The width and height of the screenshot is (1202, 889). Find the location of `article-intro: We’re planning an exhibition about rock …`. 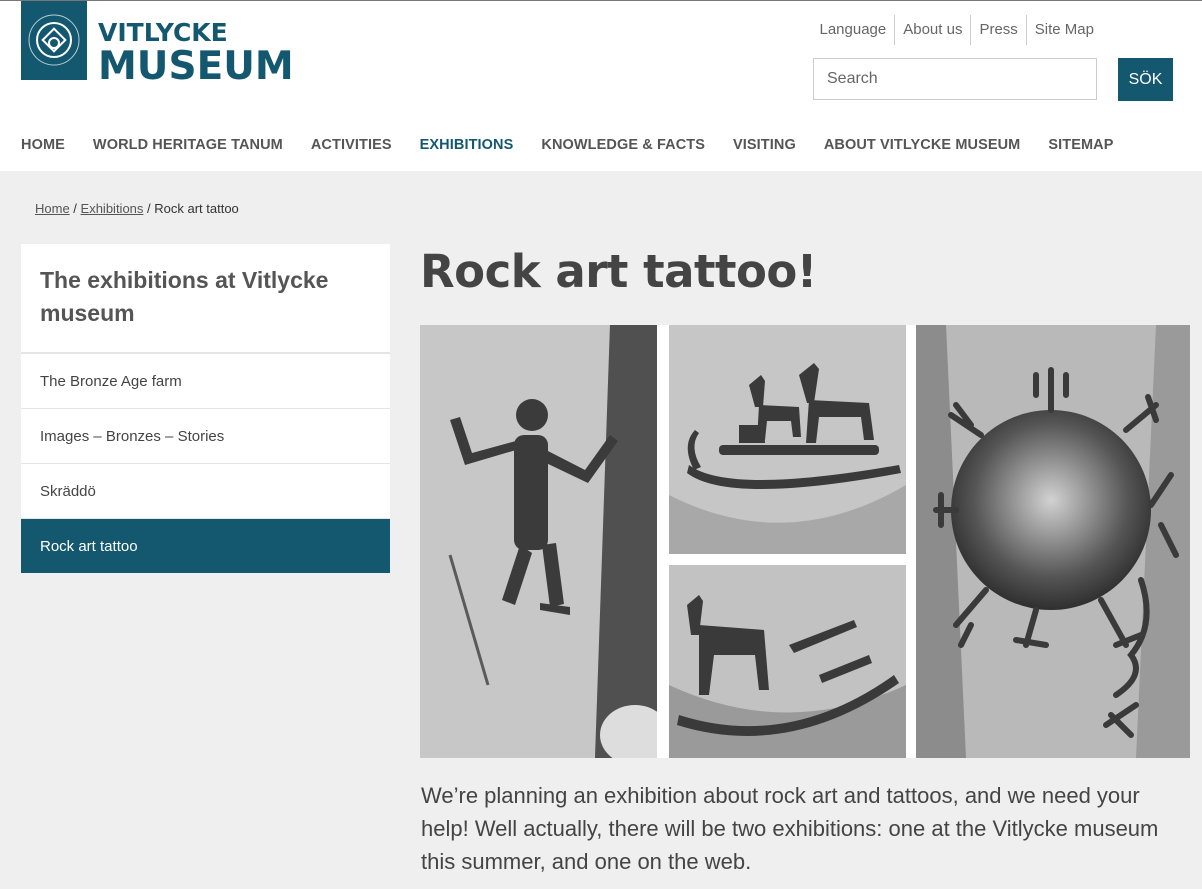

article-intro: We’re planning an exhibition about rock … is located at coordinates (790, 828).